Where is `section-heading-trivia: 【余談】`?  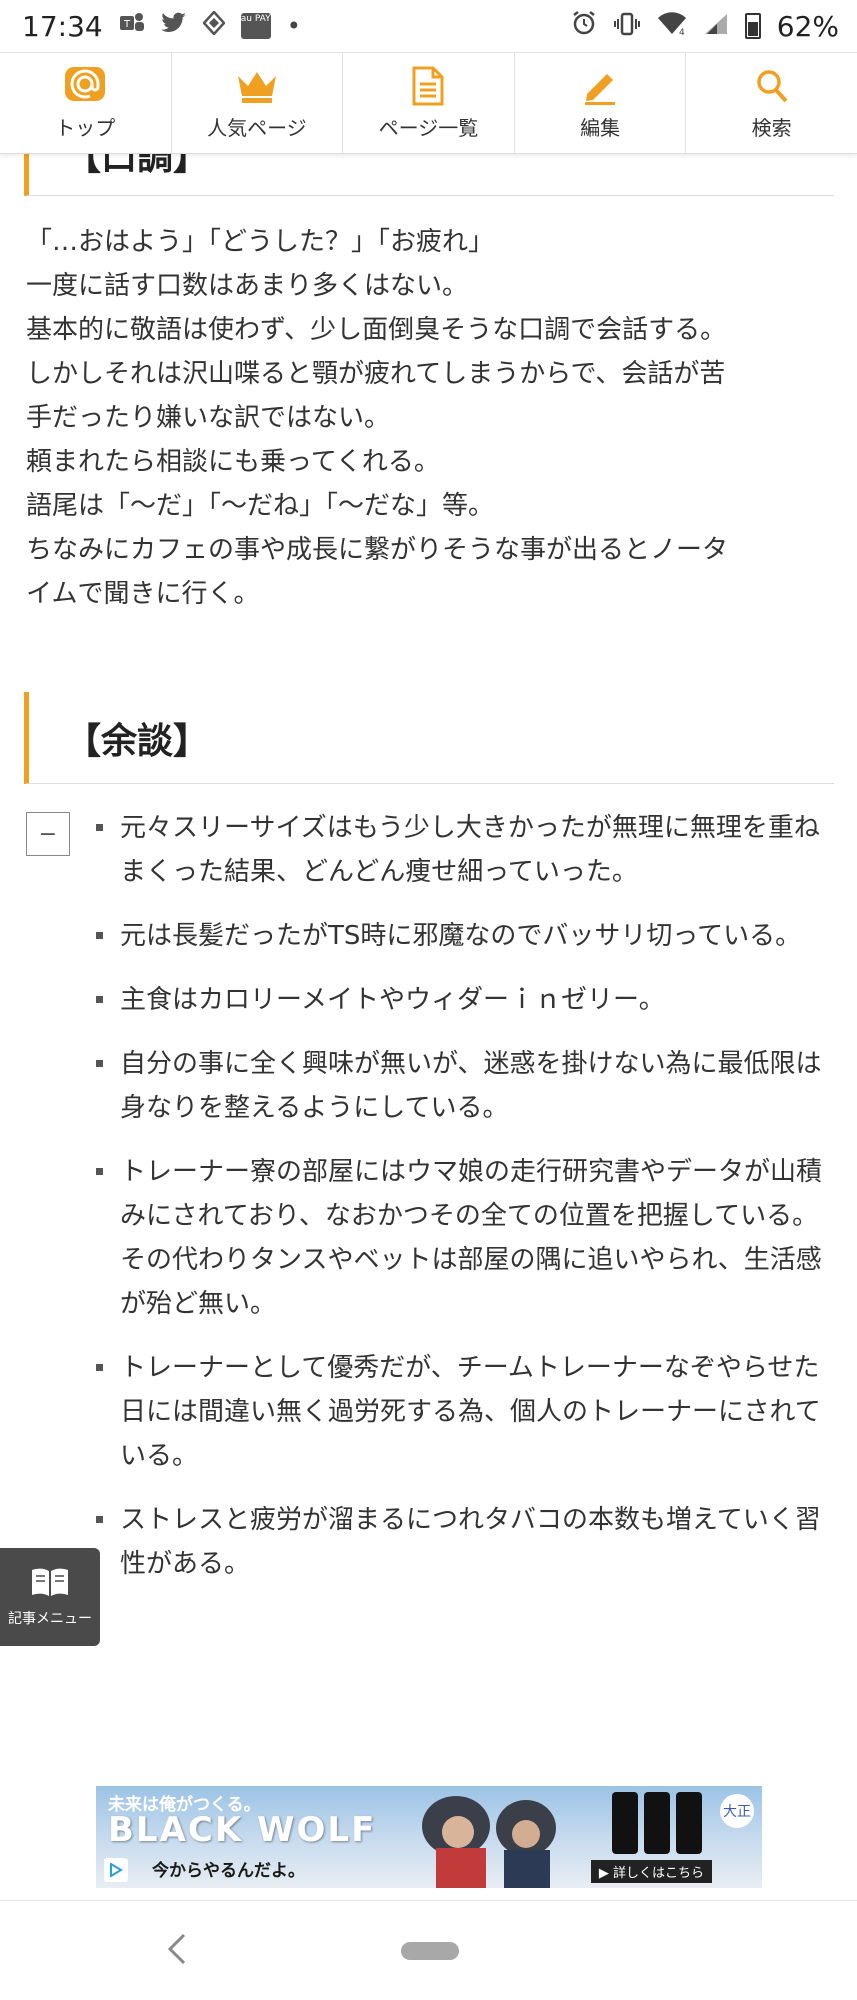
section-heading-trivia: 【余談】 is located at coordinates (429, 738).